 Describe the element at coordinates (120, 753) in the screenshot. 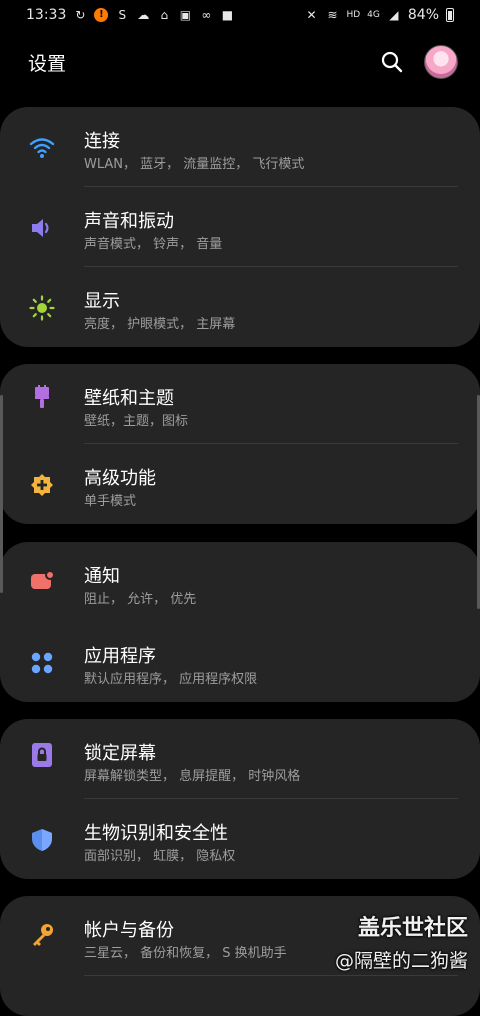

I see `item-title: 锁定屏幕` at that location.